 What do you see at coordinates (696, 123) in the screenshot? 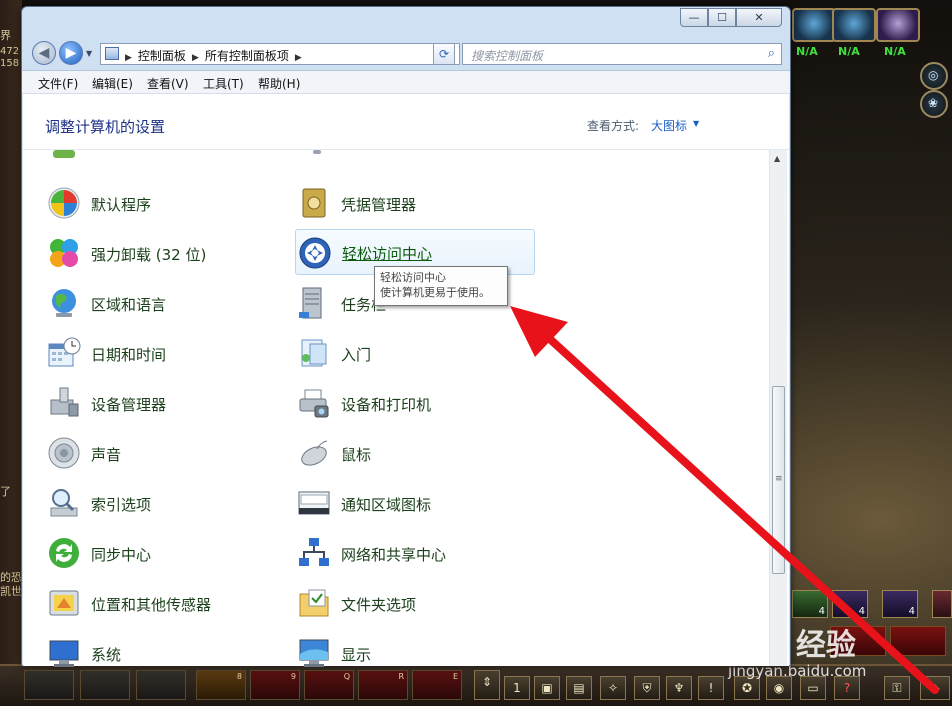
I see `chevron-down-icon: ▼` at bounding box center [696, 123].